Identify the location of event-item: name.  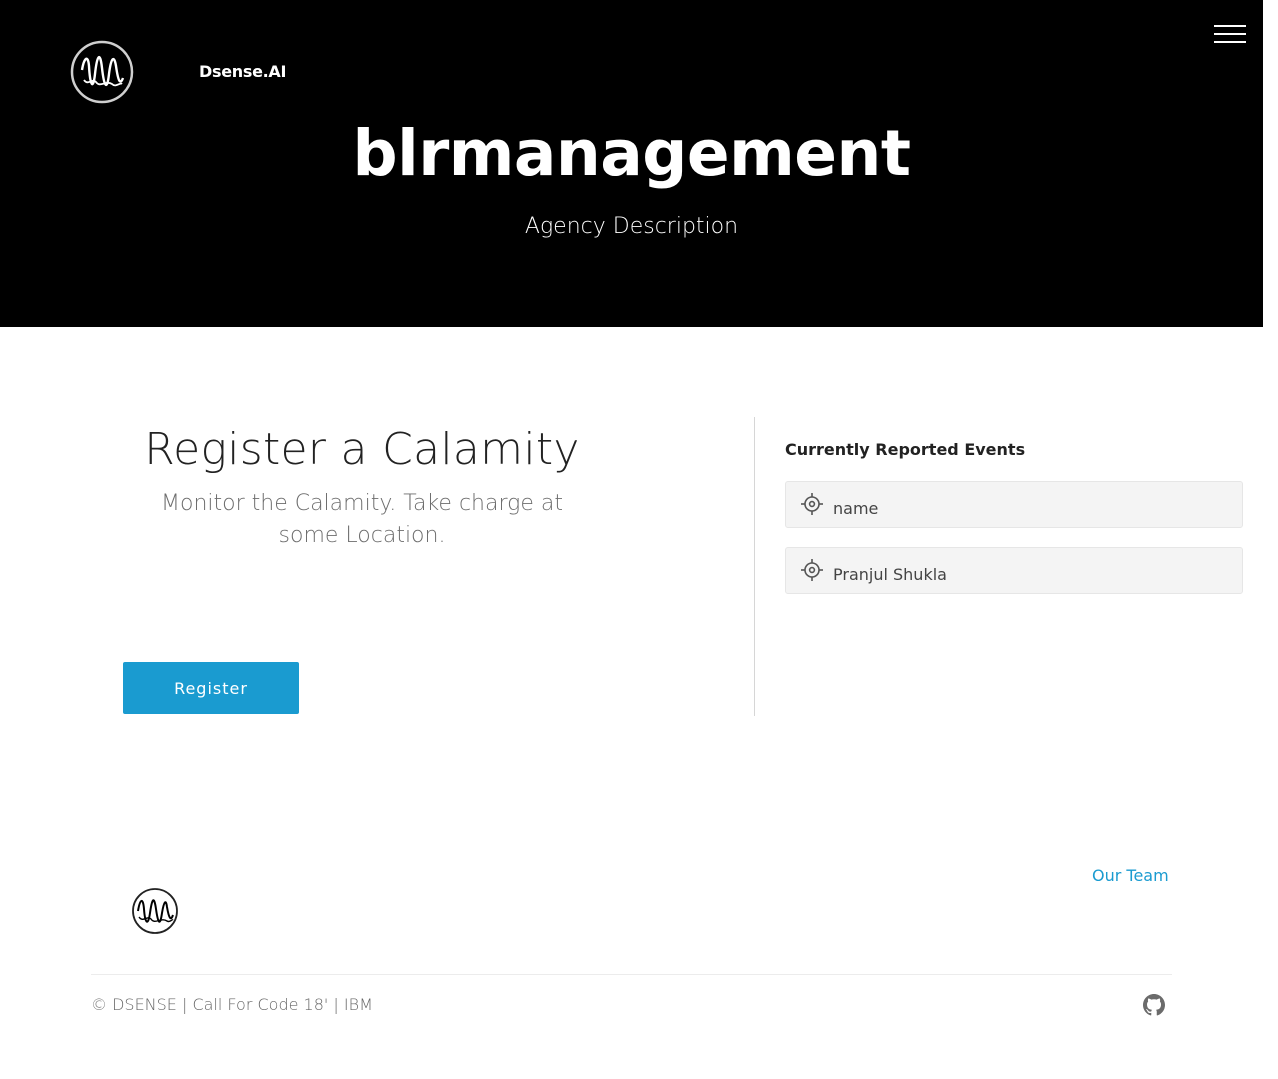
(1014, 504).